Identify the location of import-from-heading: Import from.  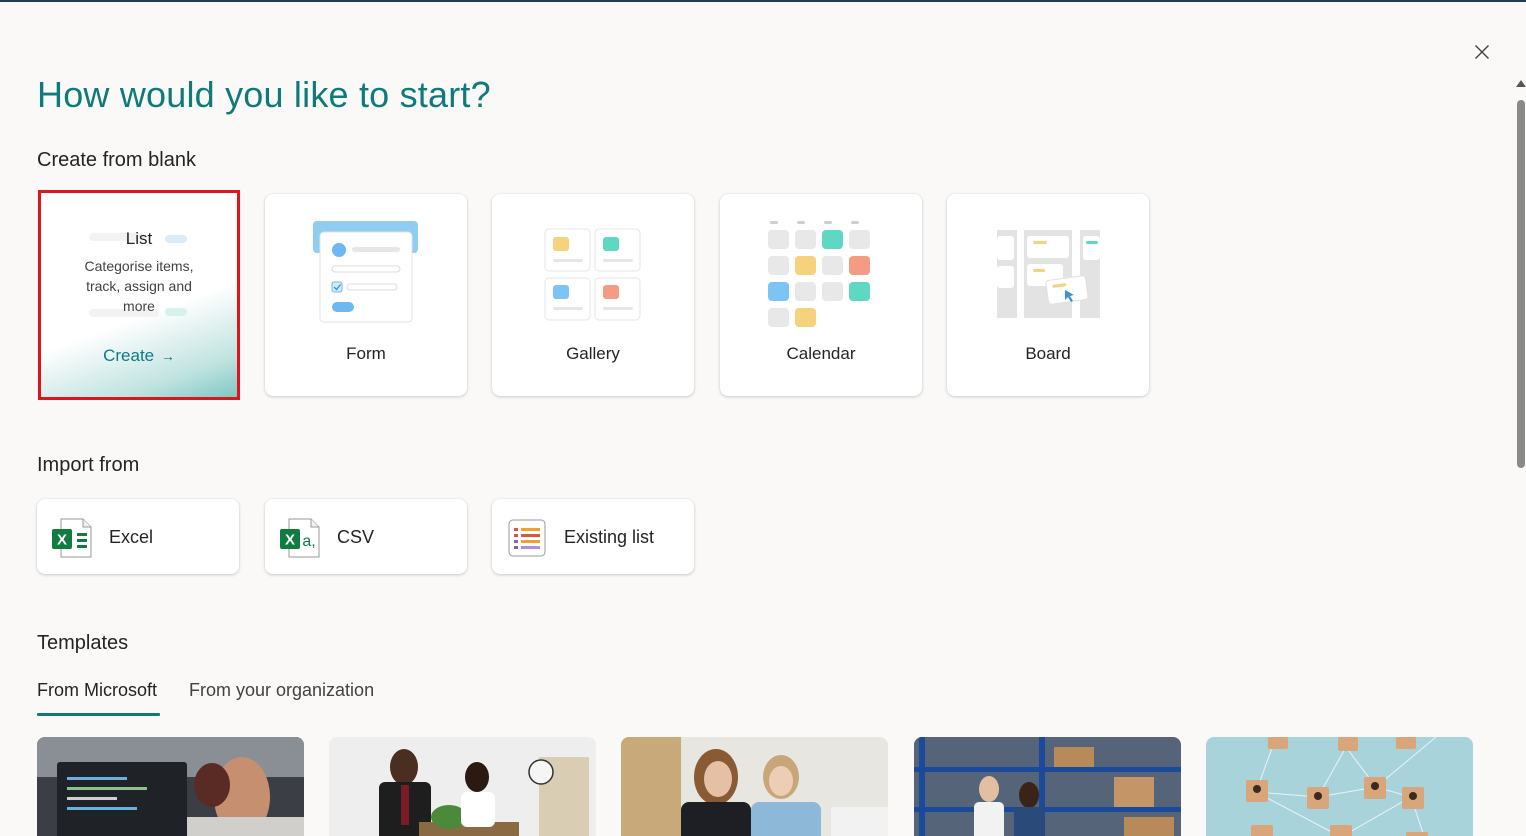
(88, 465).